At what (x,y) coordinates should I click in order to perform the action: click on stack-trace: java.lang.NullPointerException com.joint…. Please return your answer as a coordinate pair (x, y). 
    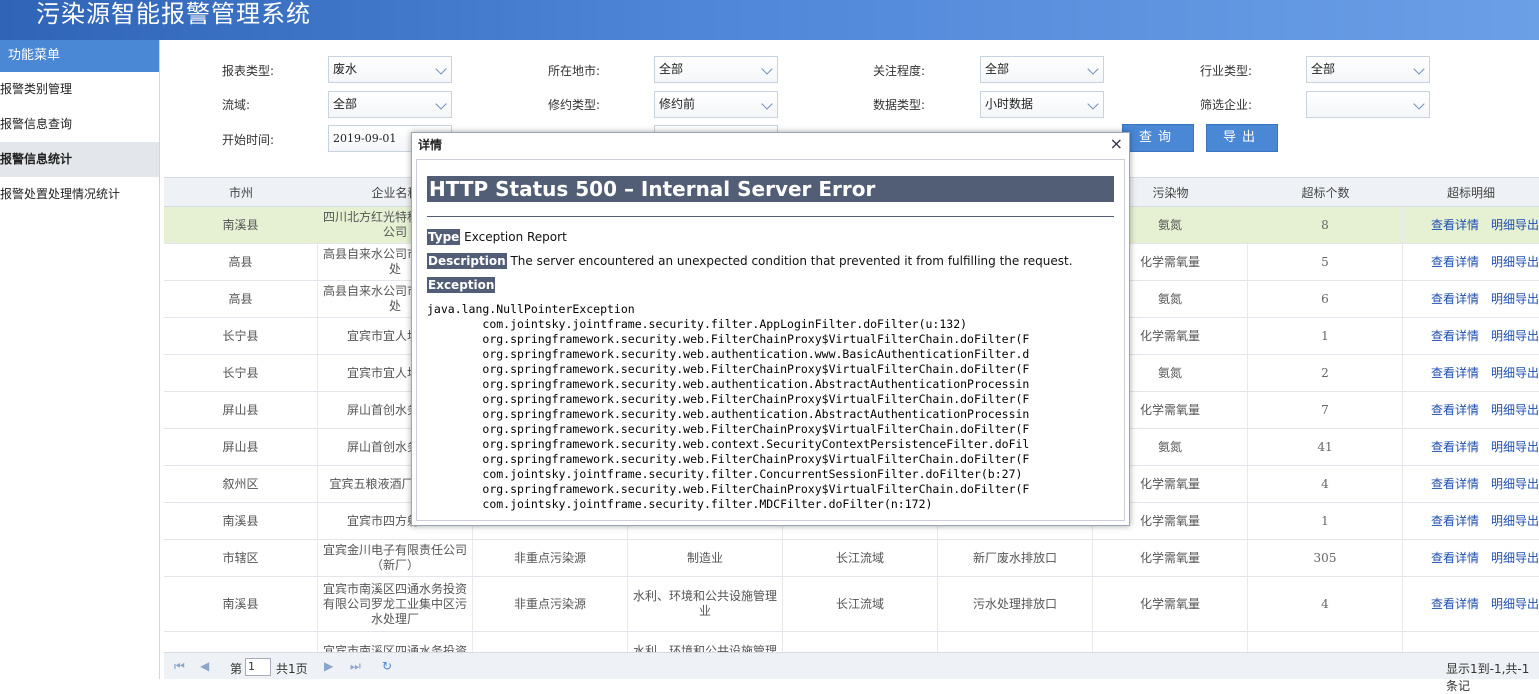
    Looking at the image, I should click on (770, 407).